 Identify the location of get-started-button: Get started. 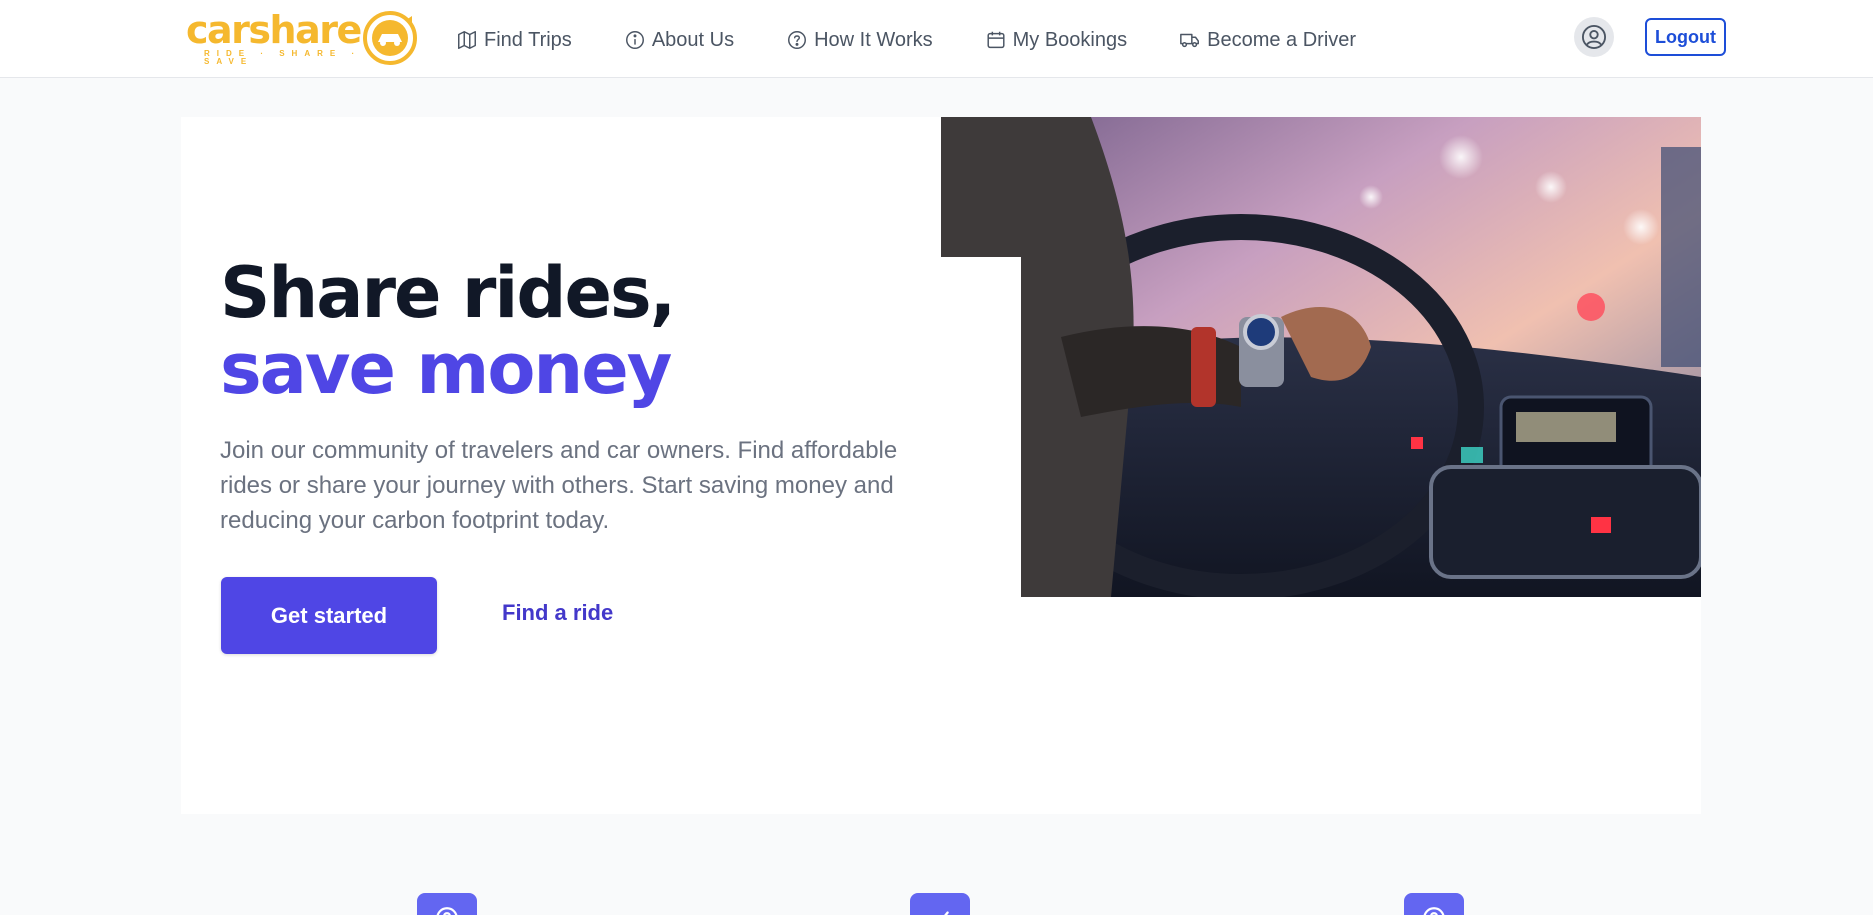
(329, 615).